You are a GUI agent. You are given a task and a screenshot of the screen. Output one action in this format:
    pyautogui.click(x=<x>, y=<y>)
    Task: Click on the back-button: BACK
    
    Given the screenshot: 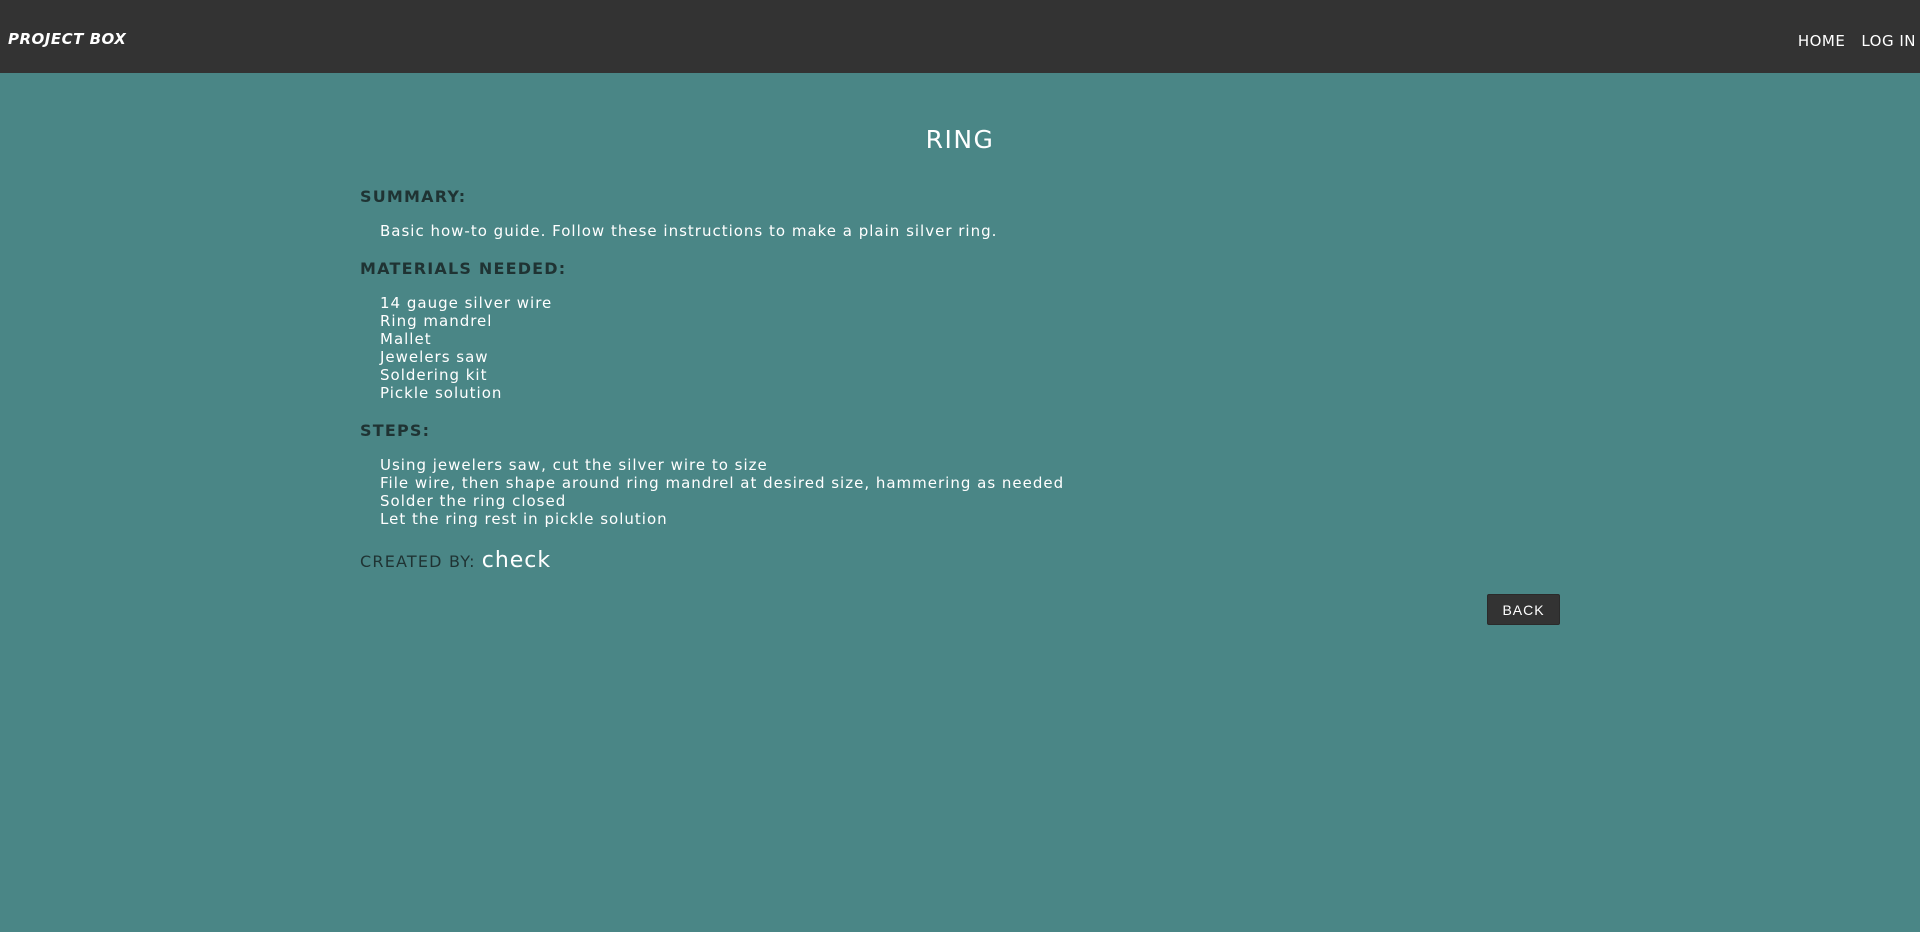 What is the action you would take?
    pyautogui.click(x=1523, y=609)
    